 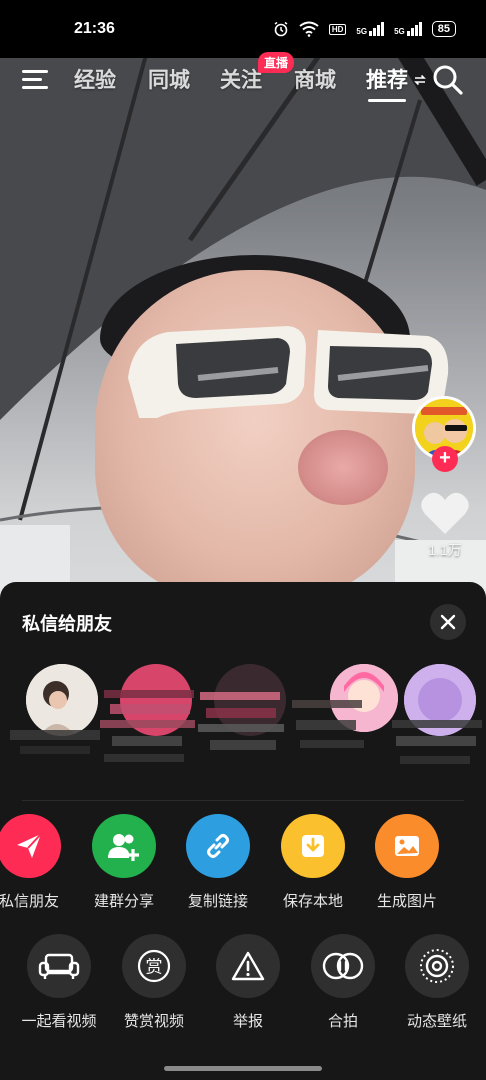 What do you see at coordinates (436, 1021) in the screenshot?
I see `action-label: 动态壁纸` at bounding box center [436, 1021].